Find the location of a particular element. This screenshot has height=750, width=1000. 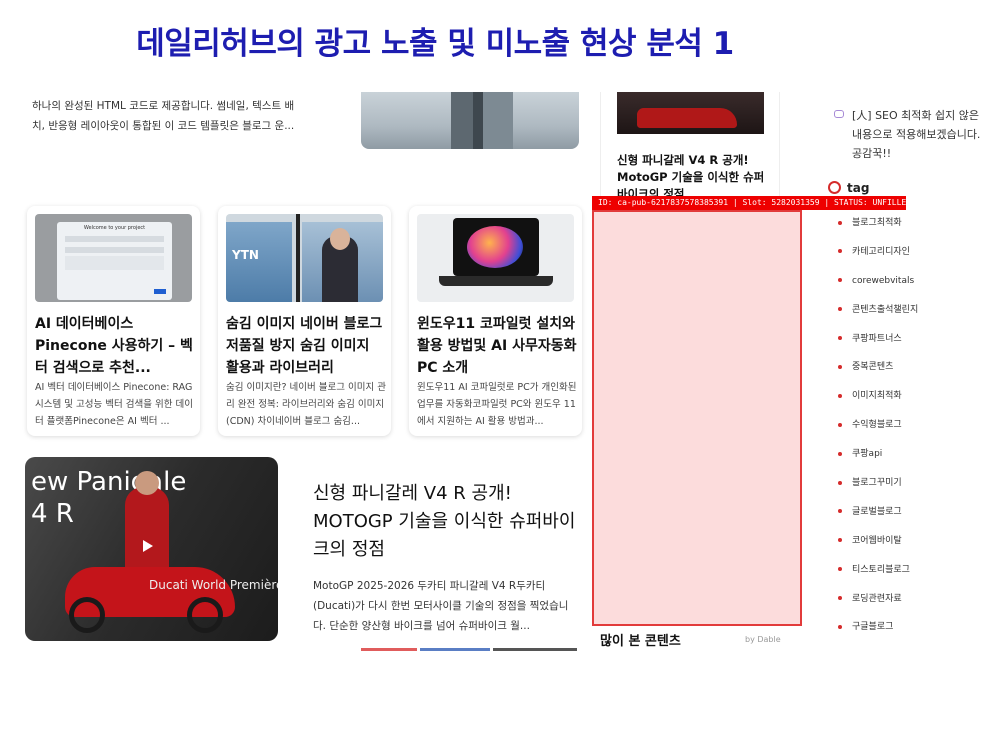

tag-label: 중복콘텐츠 is located at coordinates (873, 367).